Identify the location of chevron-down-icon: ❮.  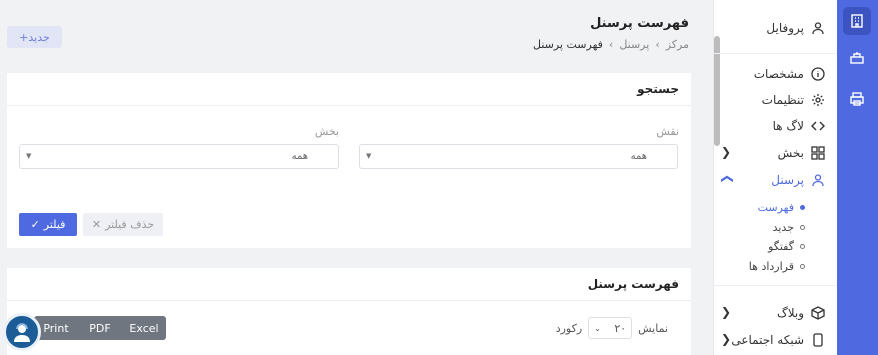
(726, 179).